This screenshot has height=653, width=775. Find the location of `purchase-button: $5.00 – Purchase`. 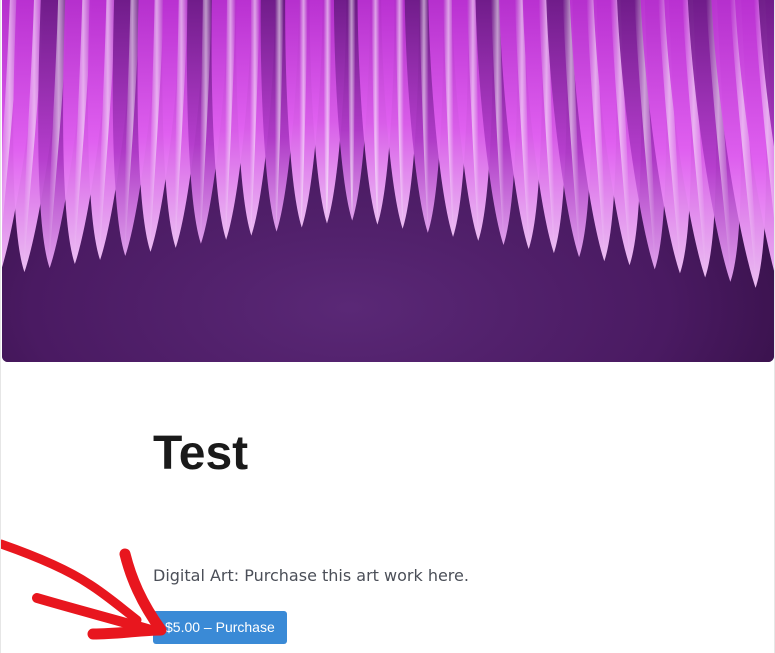

purchase-button: $5.00 – Purchase is located at coordinates (220, 627).